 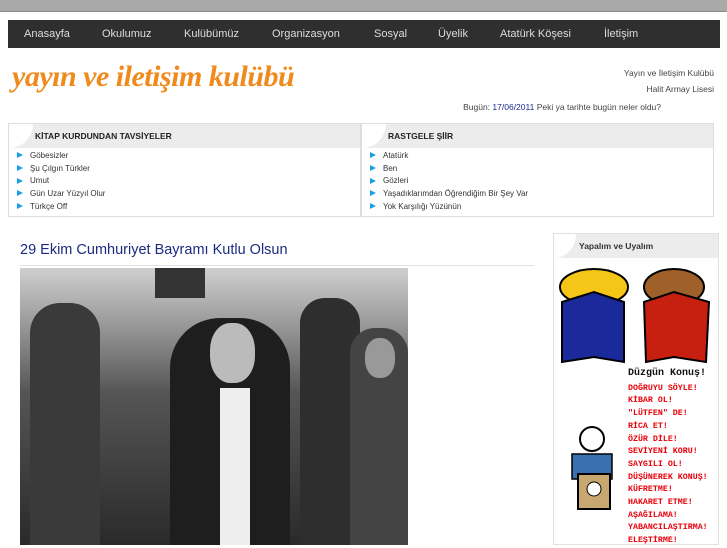 What do you see at coordinates (541, 155) in the screenshot?
I see `list-item: Atatürk` at bounding box center [541, 155].